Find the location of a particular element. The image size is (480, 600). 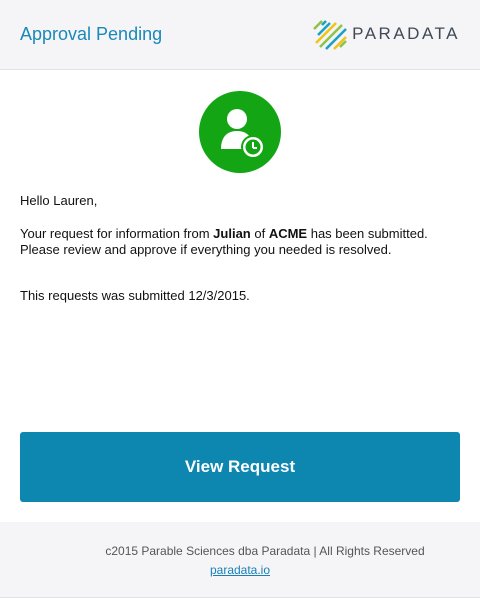

message-text: of is located at coordinates (259, 233).